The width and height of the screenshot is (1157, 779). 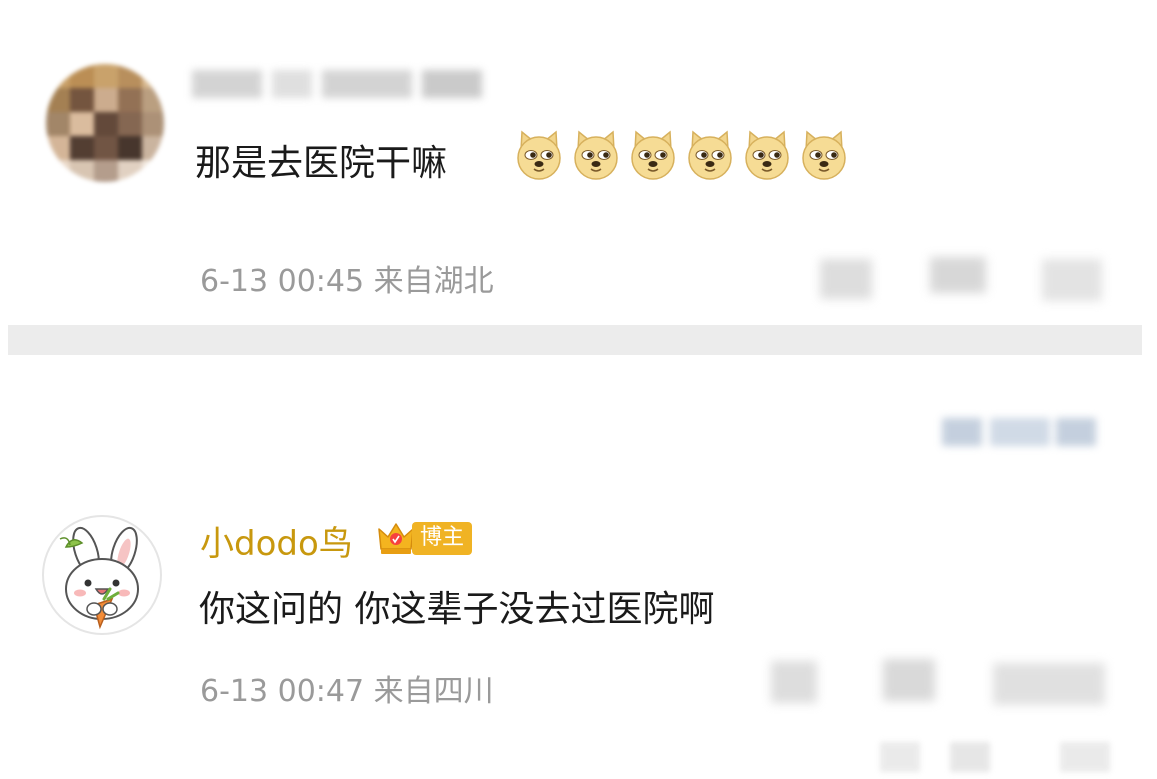 I want to click on bunny-avatar, so click(x=102, y=575).